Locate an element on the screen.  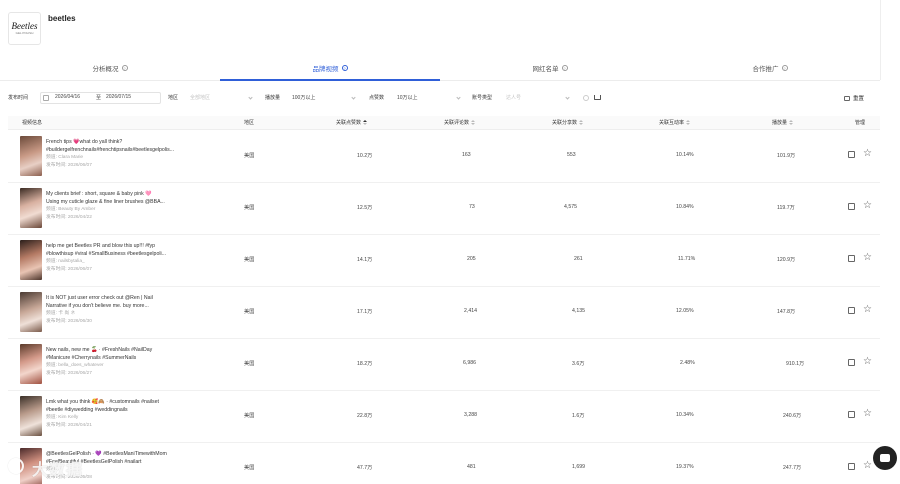
video-publish-time: 发布时间: 2026/06/27 is located at coordinates (69, 373).